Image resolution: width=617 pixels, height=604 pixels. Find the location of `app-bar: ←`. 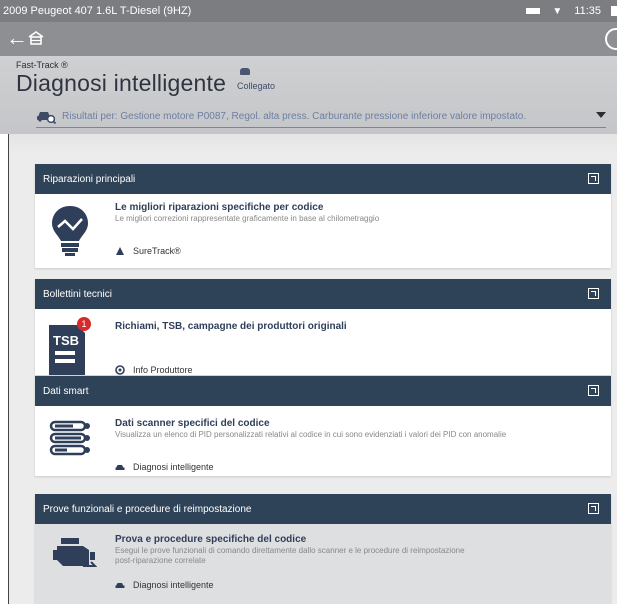

app-bar: ← is located at coordinates (308, 39).